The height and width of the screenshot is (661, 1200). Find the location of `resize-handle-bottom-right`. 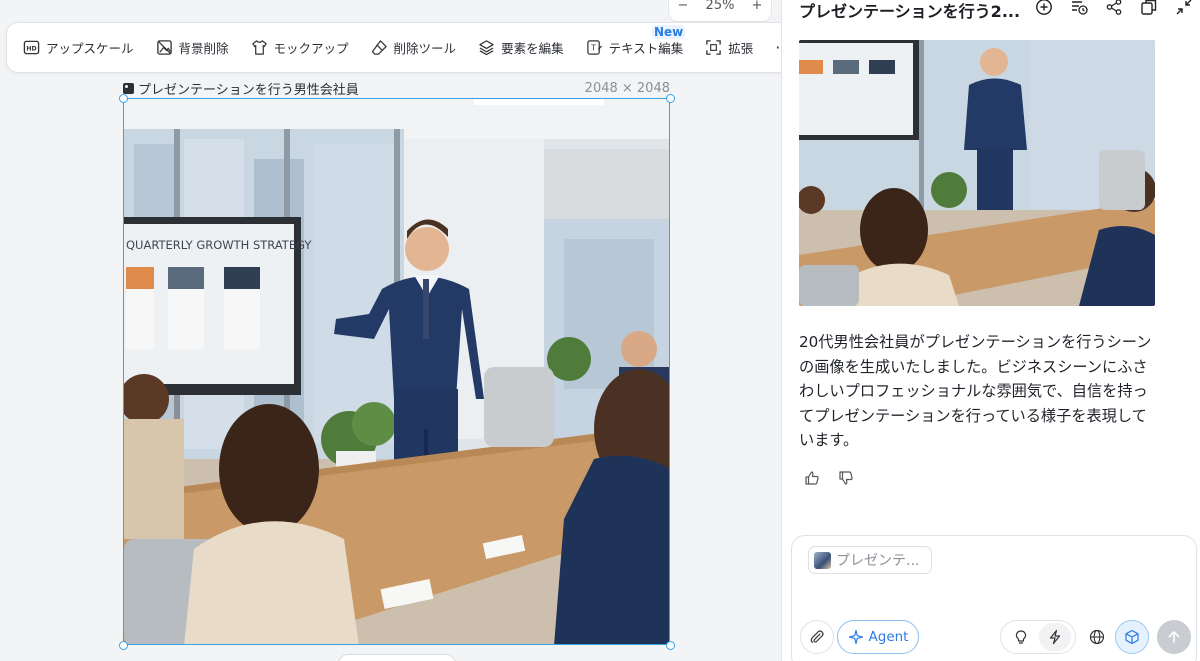

resize-handle-bottom-right is located at coordinates (670, 645).